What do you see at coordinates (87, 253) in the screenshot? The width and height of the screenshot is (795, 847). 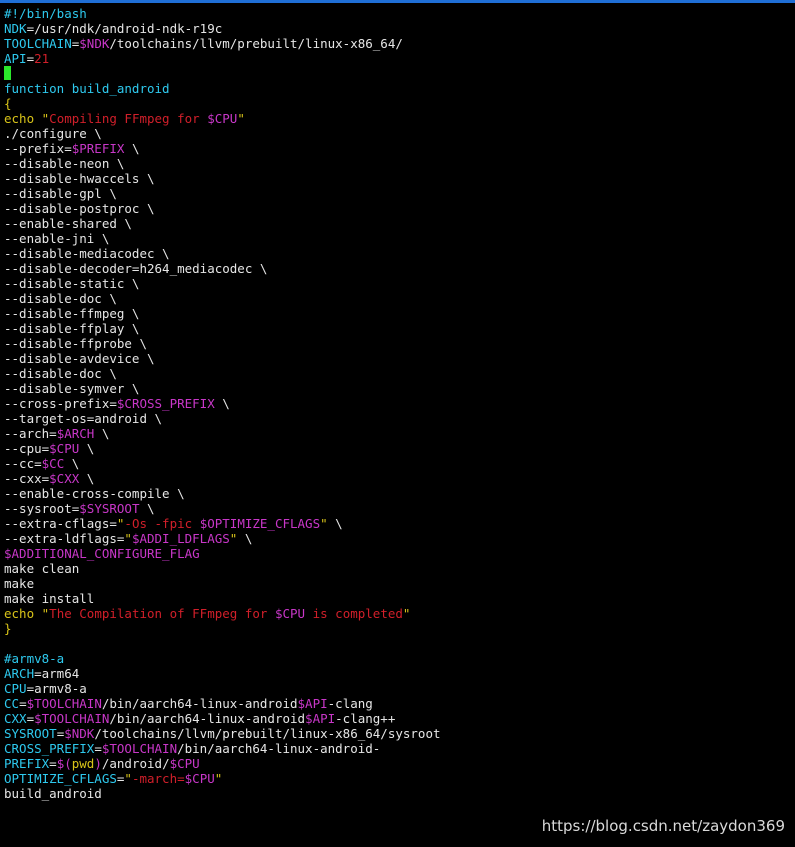 I see `code-token: --disable-mediacodec \` at bounding box center [87, 253].